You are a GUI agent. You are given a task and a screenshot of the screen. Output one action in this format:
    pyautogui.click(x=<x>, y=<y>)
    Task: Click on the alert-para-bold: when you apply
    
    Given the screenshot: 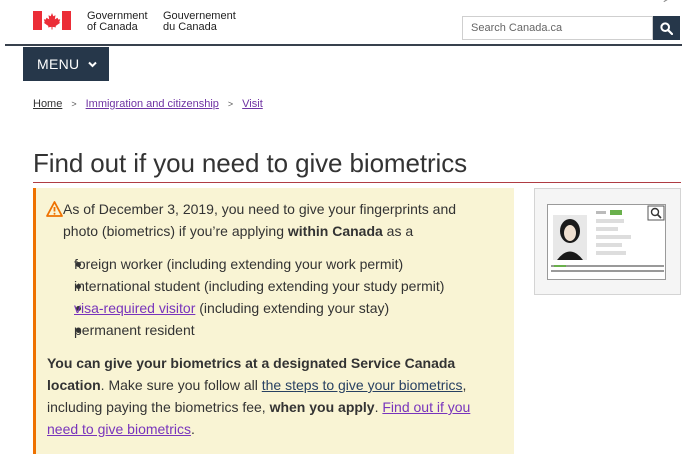 What is the action you would take?
    pyautogui.click(x=322, y=407)
    